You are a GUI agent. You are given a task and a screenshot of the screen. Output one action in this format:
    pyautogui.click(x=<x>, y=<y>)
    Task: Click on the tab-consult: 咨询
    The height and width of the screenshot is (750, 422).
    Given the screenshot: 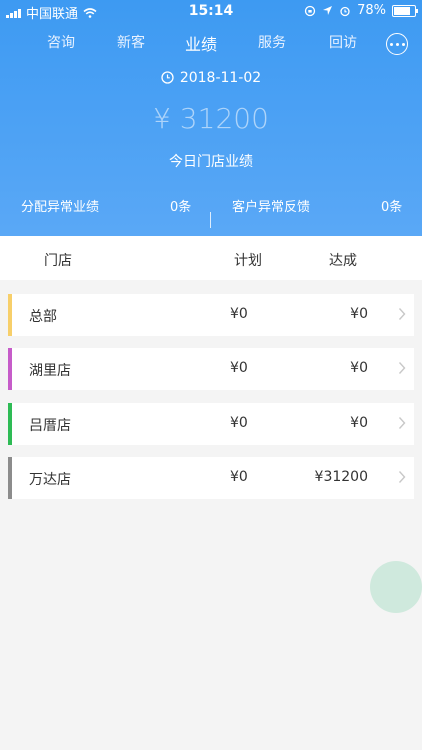 What is the action you would take?
    pyautogui.click(x=61, y=42)
    